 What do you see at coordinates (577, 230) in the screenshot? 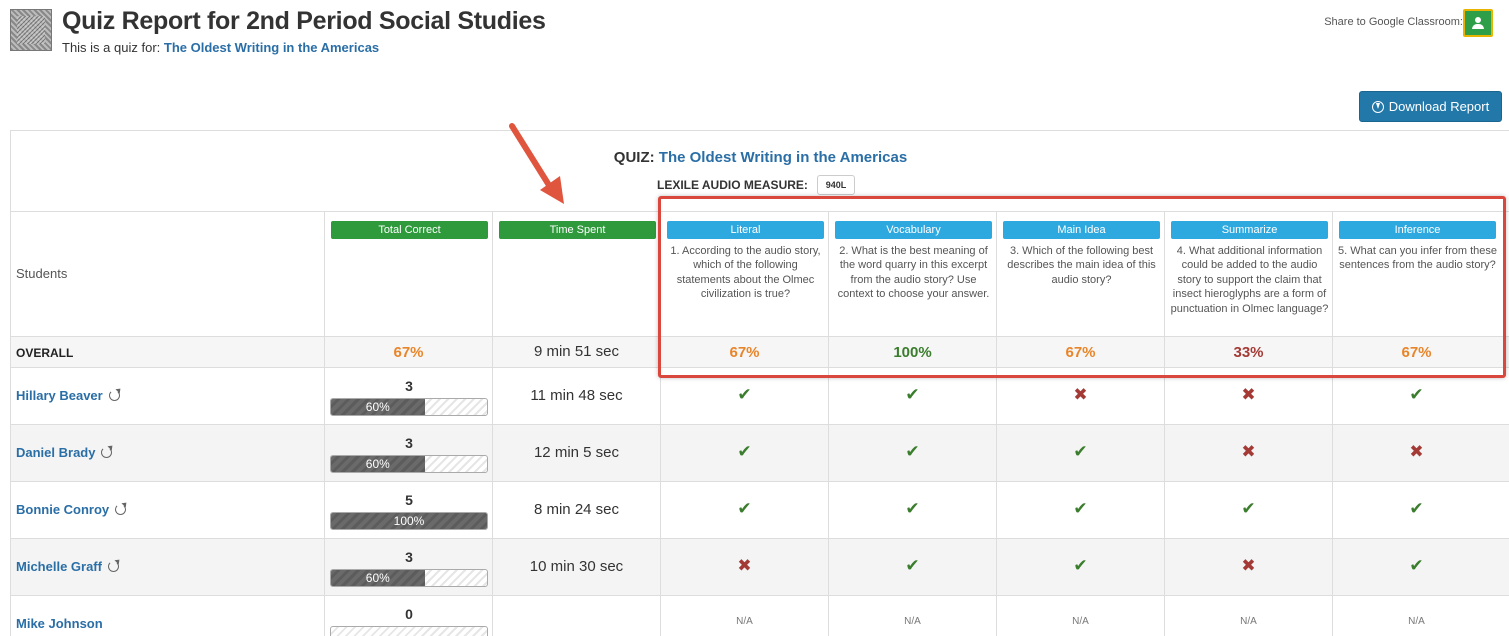
I see `time-spent-header: Time Spent` at bounding box center [577, 230].